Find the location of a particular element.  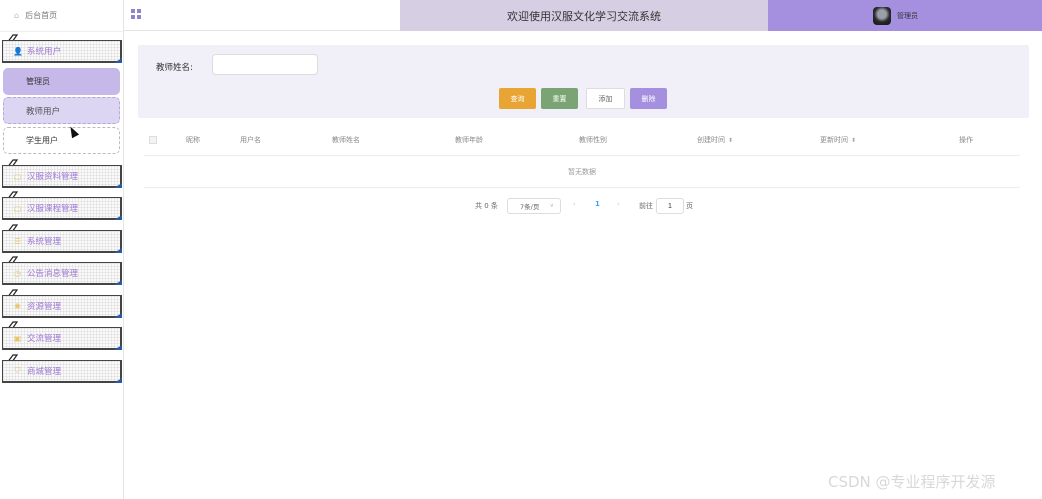

sidebar-item-home: ⌂ 后台首页 is located at coordinates (61, 16).